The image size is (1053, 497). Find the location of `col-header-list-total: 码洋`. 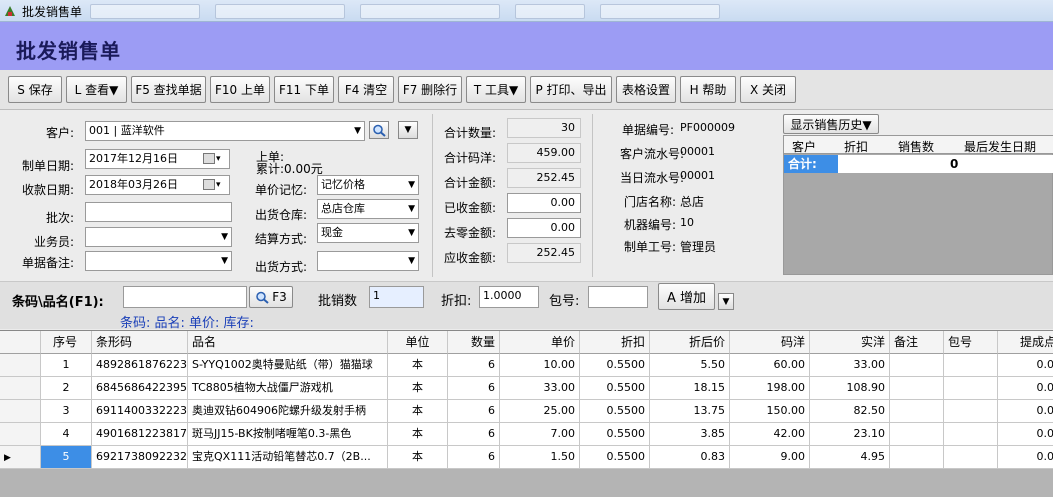

col-header-list-total: 码洋 is located at coordinates (770, 342).